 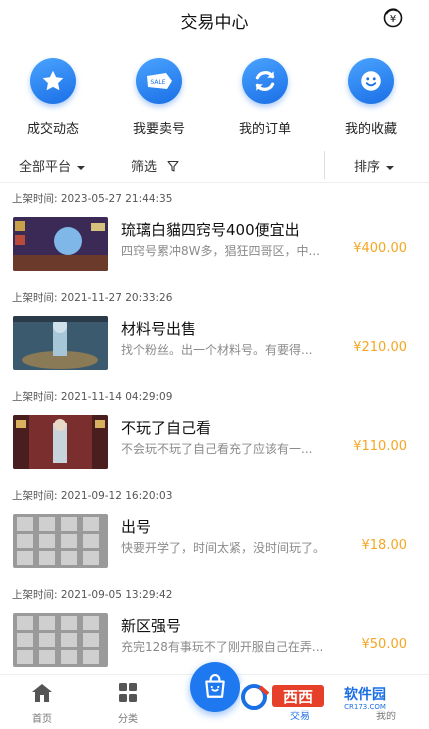 I want to click on listing-title: 新区强号, so click(x=151, y=626).